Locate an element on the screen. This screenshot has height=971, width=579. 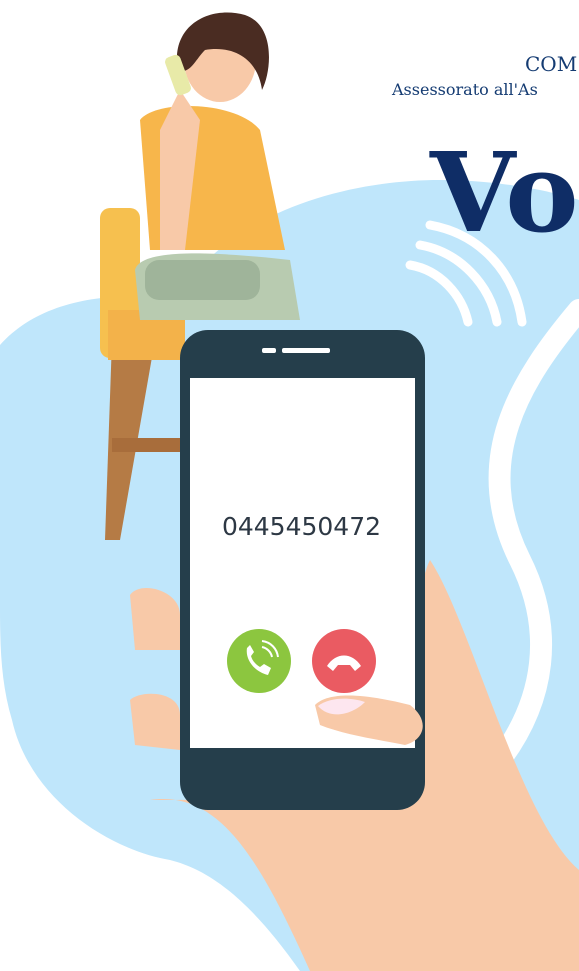
headline: Vo is located at coordinates (504, 192).